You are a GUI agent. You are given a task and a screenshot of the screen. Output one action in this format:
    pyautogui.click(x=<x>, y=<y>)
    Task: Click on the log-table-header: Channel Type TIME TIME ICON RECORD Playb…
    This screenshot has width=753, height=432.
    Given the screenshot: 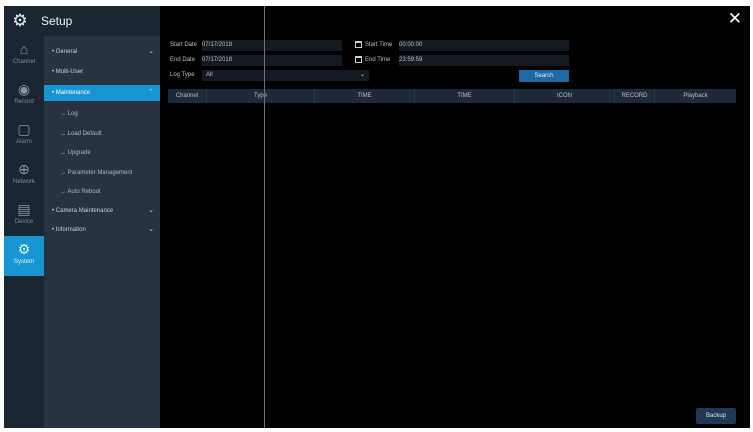 What is the action you would take?
    pyautogui.click(x=452, y=96)
    